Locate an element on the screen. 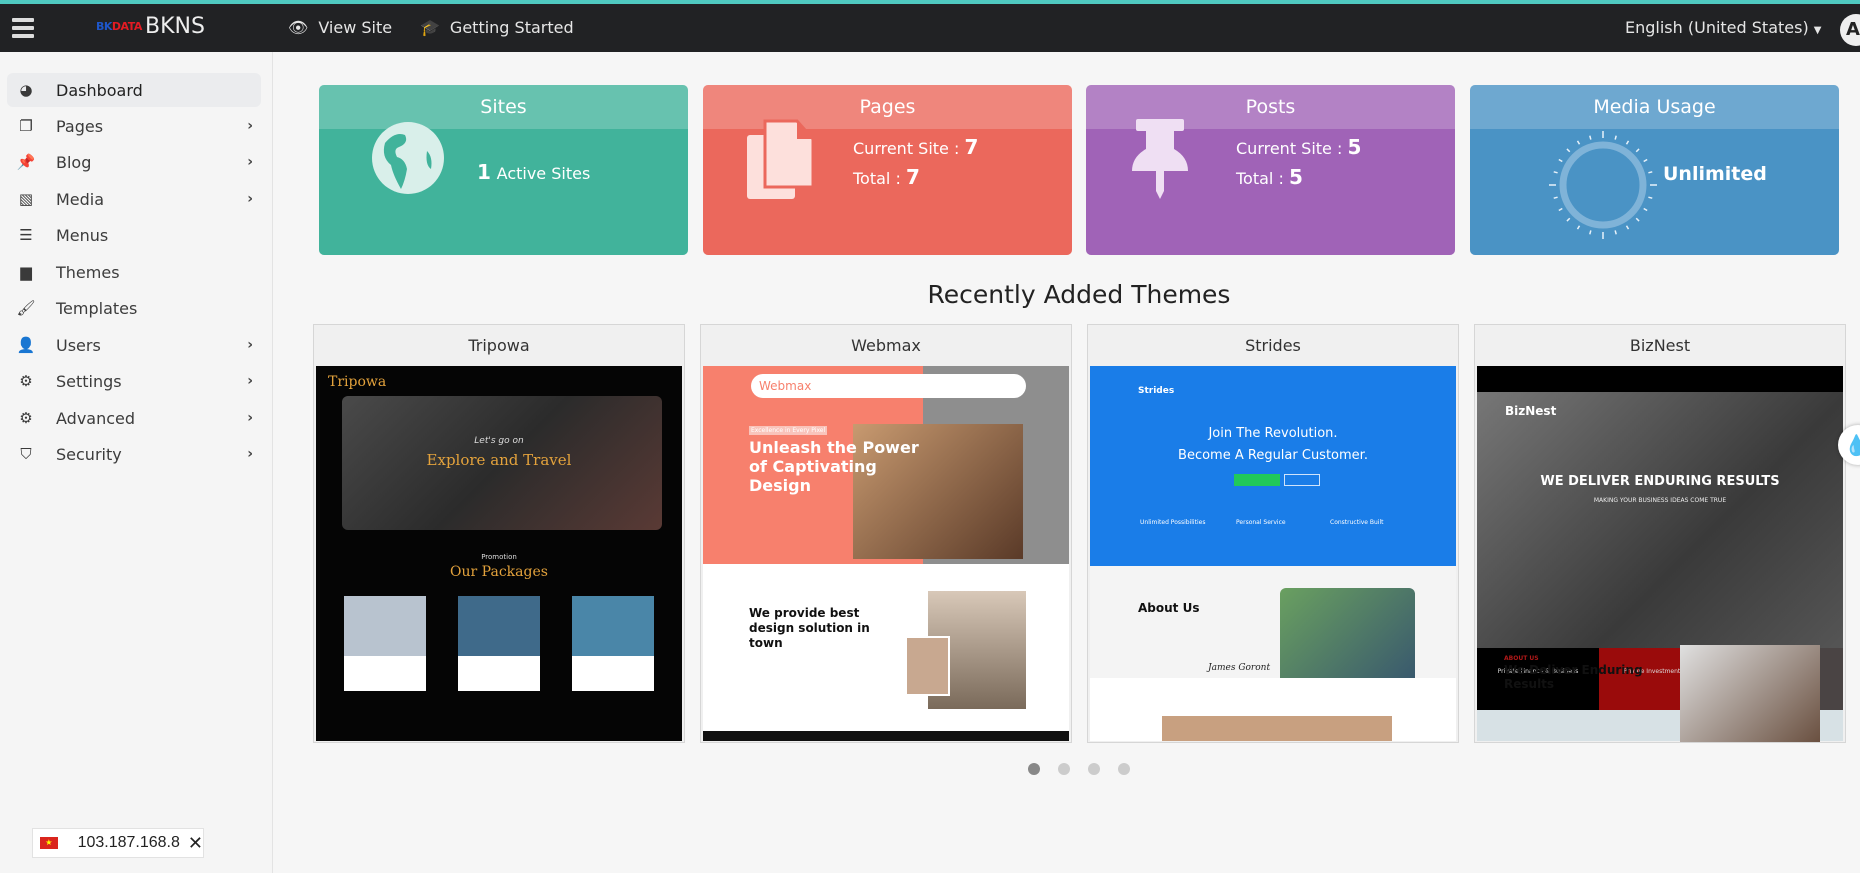 The image size is (1860, 873). pin-icon: 📌 is located at coordinates (26, 162).